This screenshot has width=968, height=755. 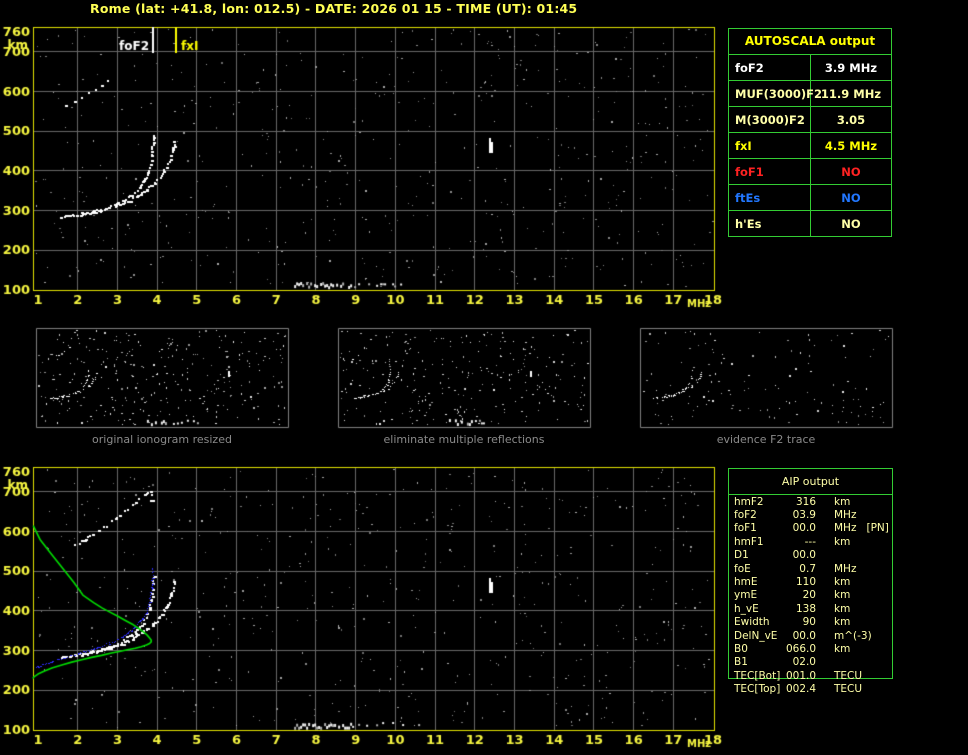 What do you see at coordinates (804, 662) in the screenshot?
I see `aip-row-value: 02.0` at bounding box center [804, 662].